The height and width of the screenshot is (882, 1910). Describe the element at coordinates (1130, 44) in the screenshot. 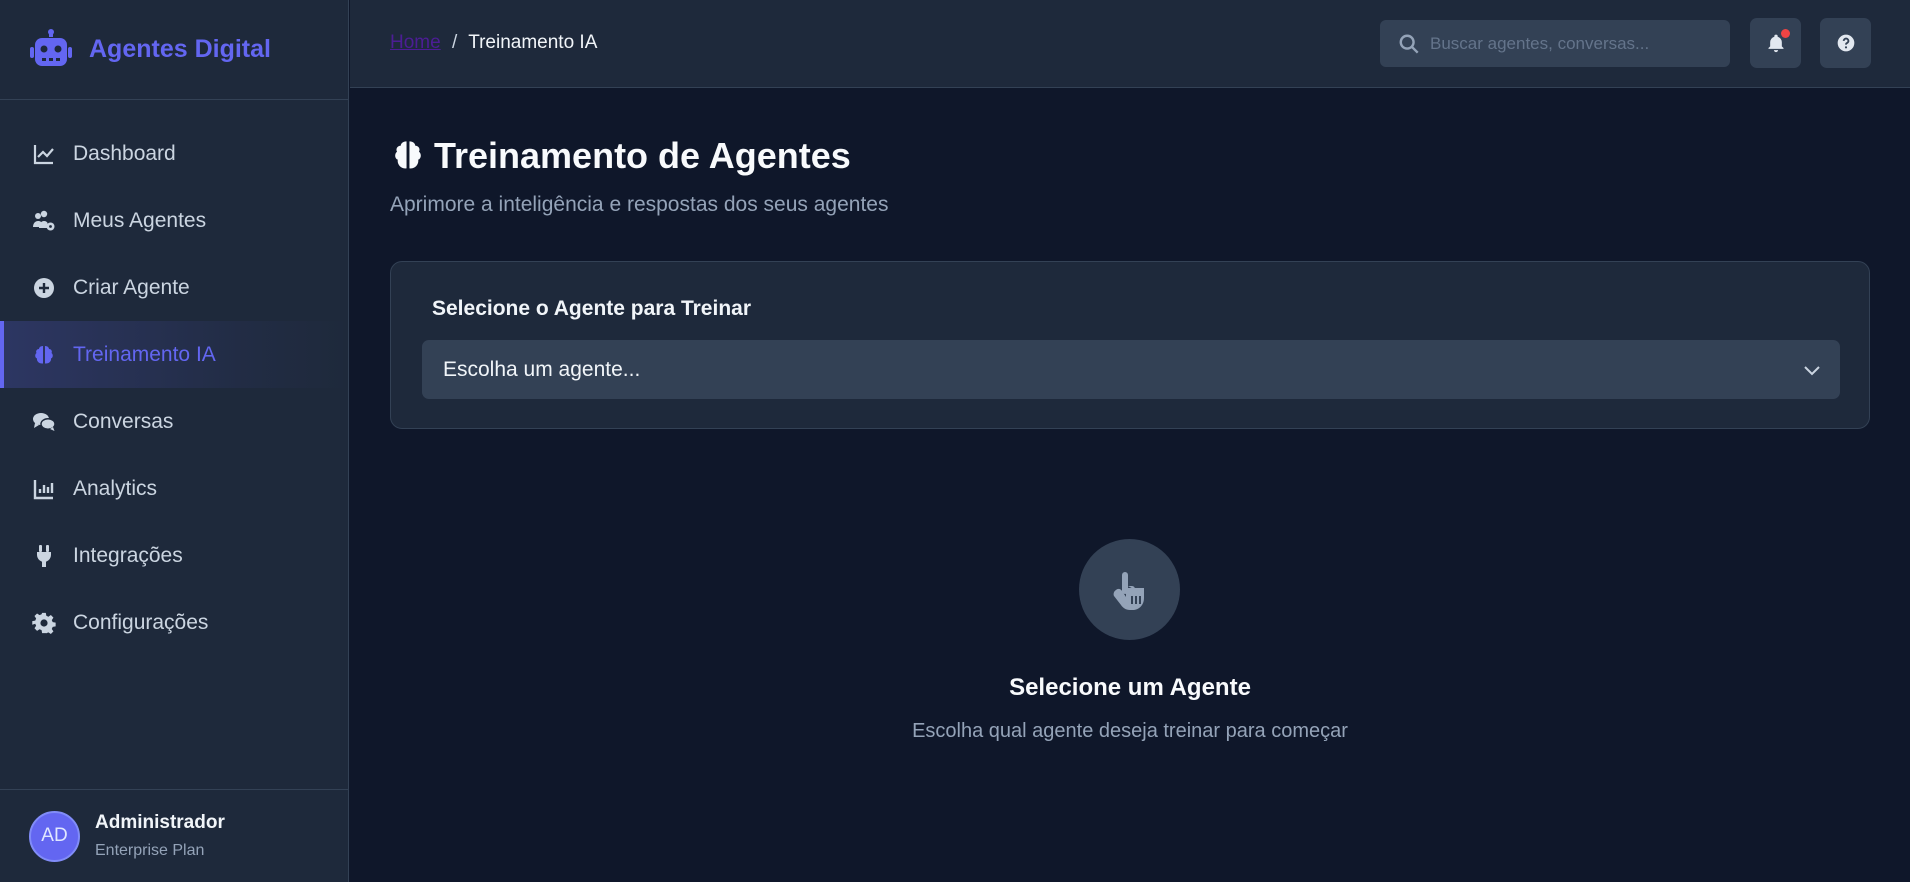

I see `top-header: Home / Treinamento IA` at that location.